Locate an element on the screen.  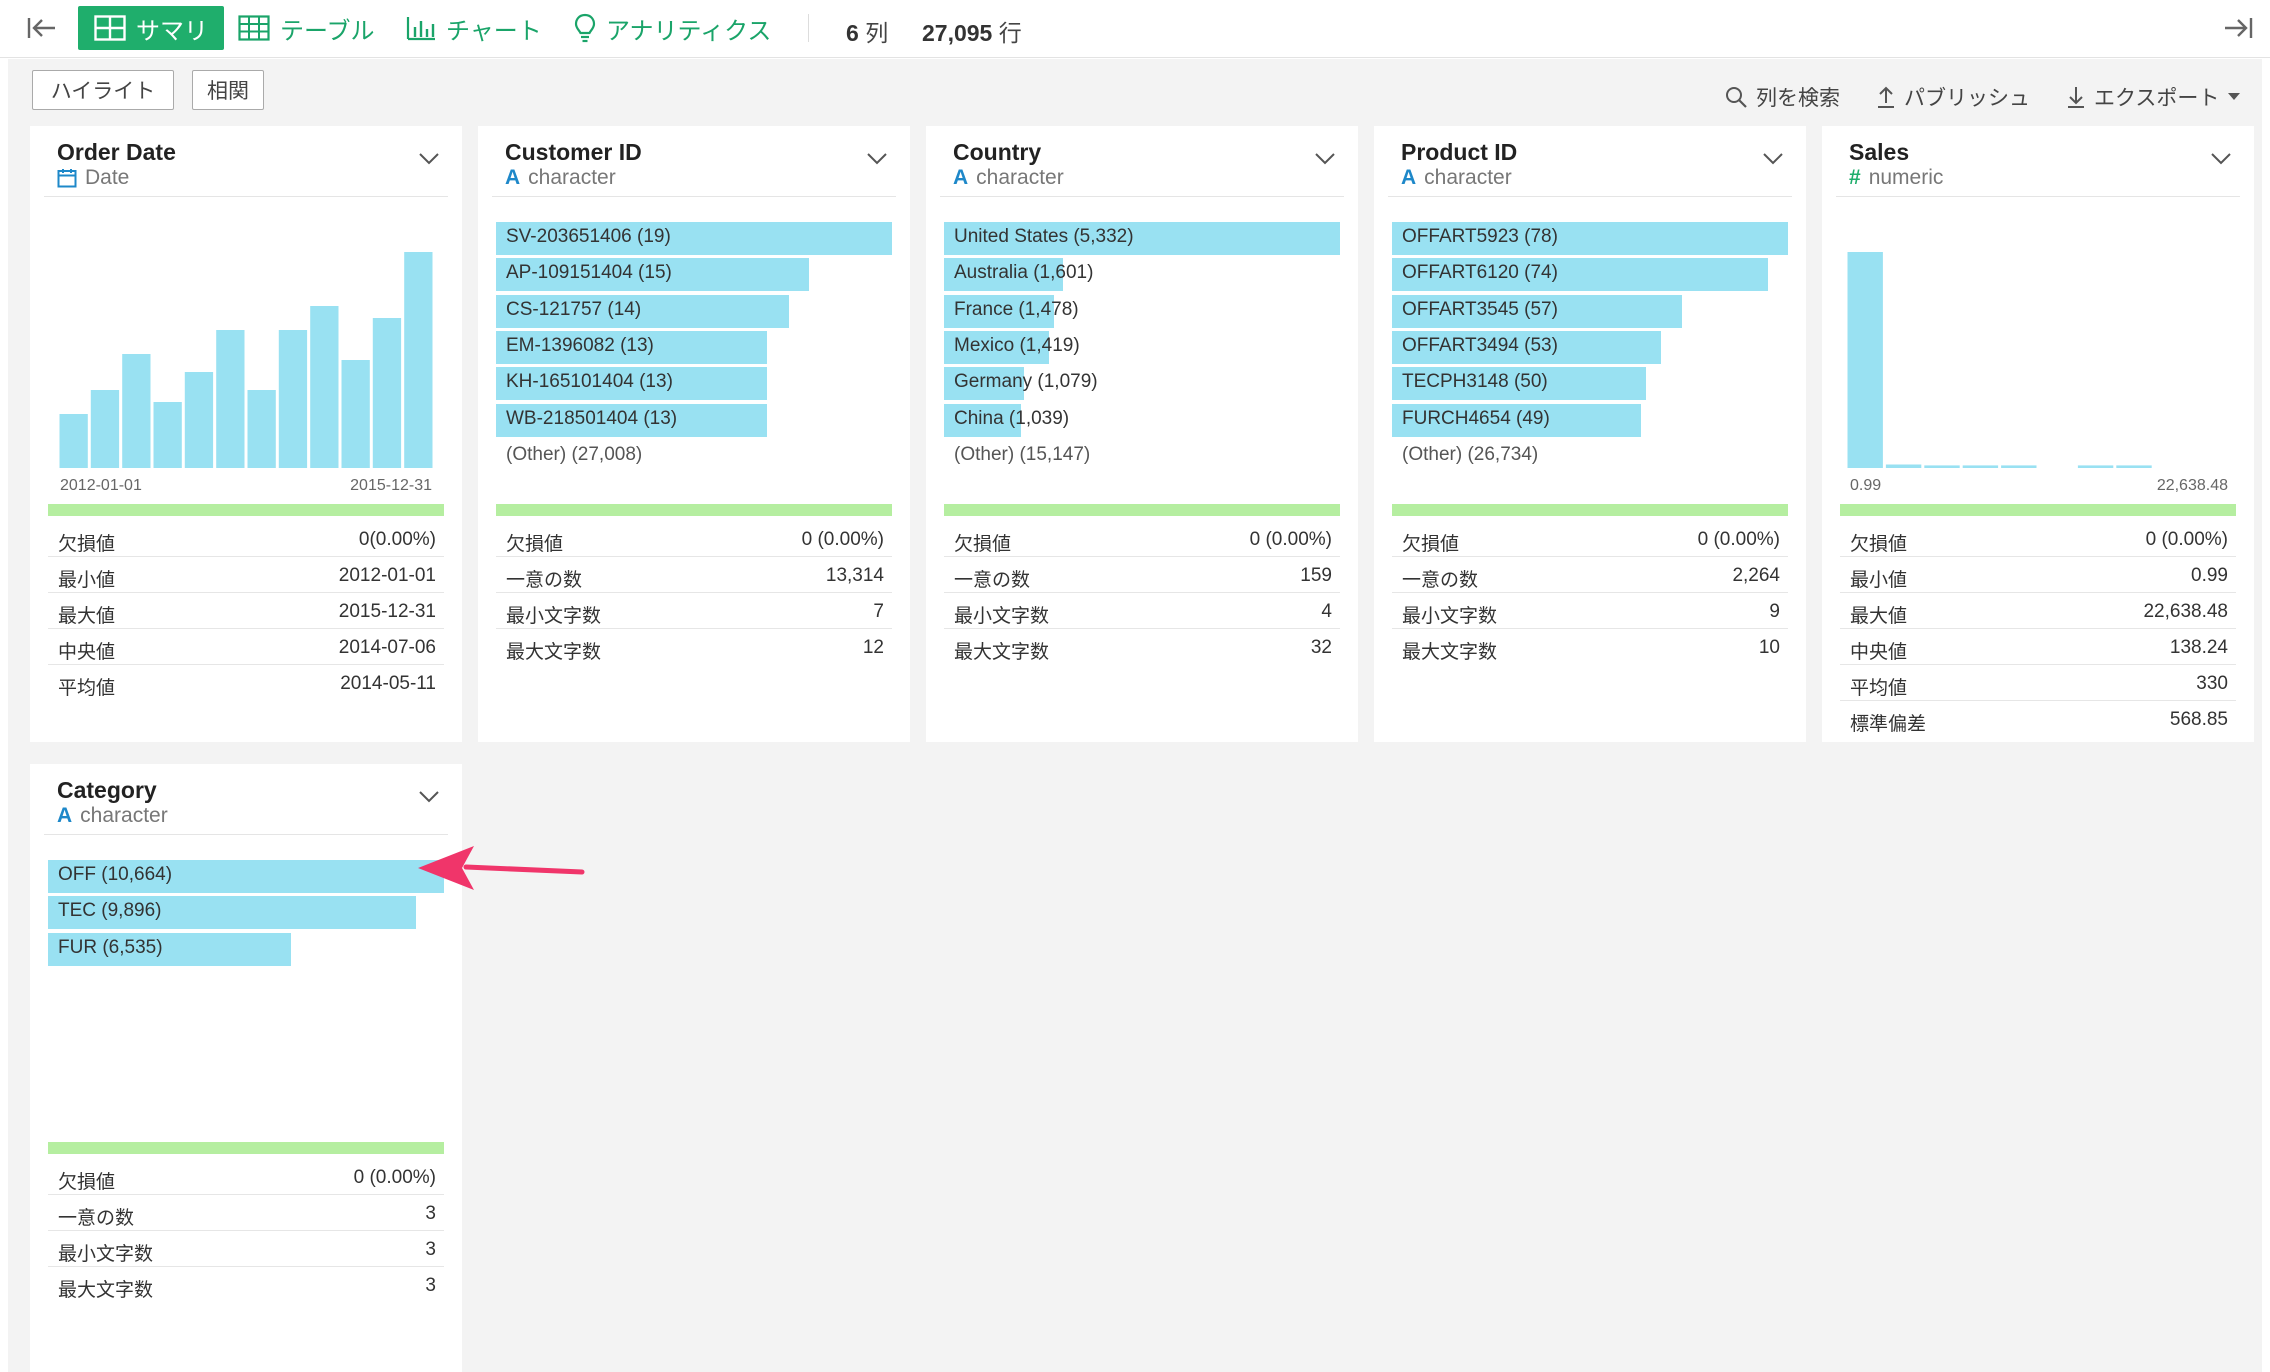
stat-row: 平均値 2014-05-11 is located at coordinates (246, 683).